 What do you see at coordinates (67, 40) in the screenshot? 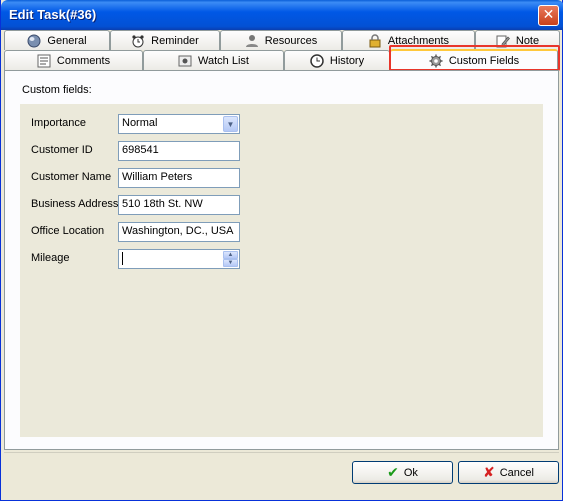
I see `tab-label: General` at bounding box center [67, 40].